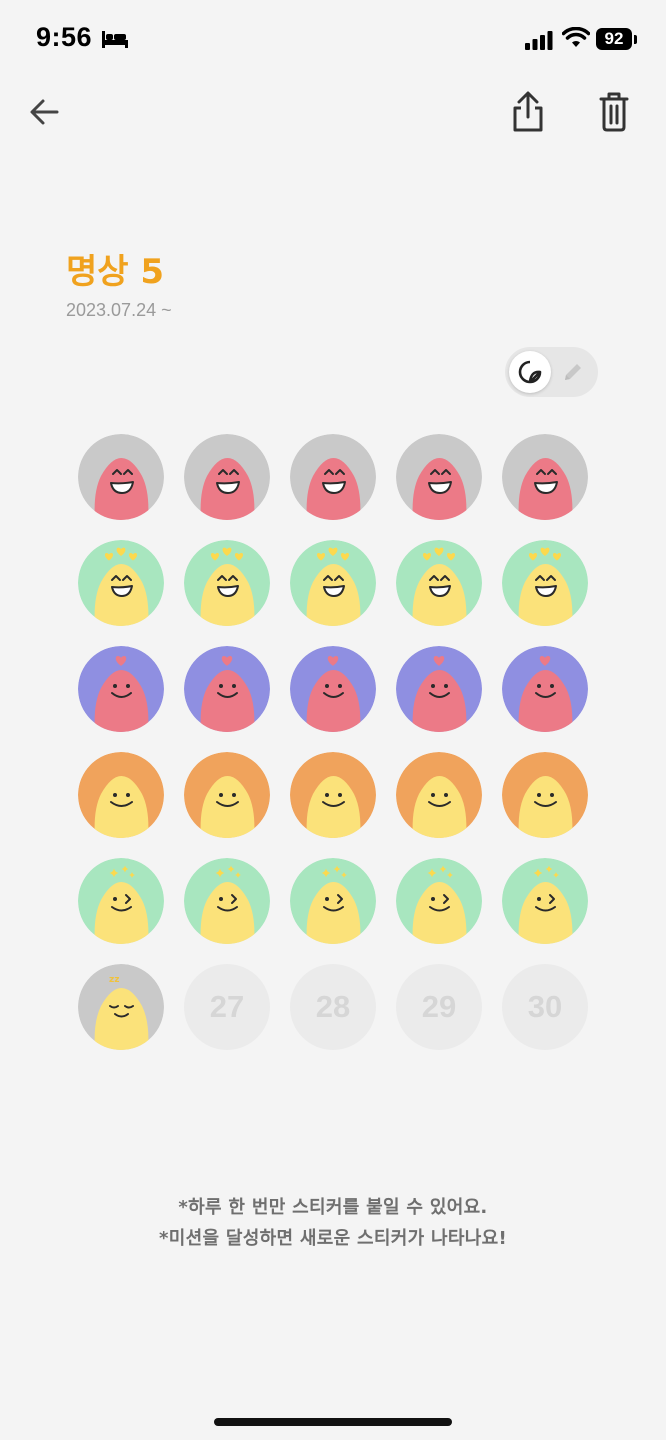  What do you see at coordinates (115, 272) in the screenshot?
I see `page-title: 명상 5` at bounding box center [115, 272].